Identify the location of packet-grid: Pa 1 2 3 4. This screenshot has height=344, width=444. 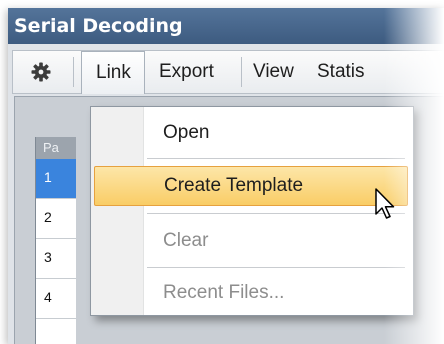
(55, 240).